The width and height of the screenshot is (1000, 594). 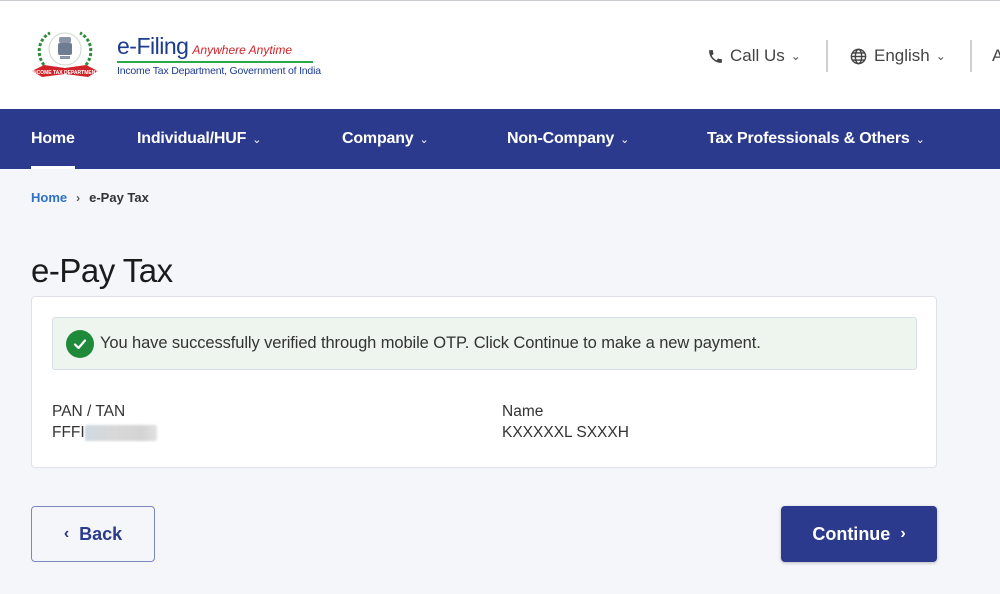 I want to click on nav-non-company-label: Non-Company, so click(x=561, y=138).